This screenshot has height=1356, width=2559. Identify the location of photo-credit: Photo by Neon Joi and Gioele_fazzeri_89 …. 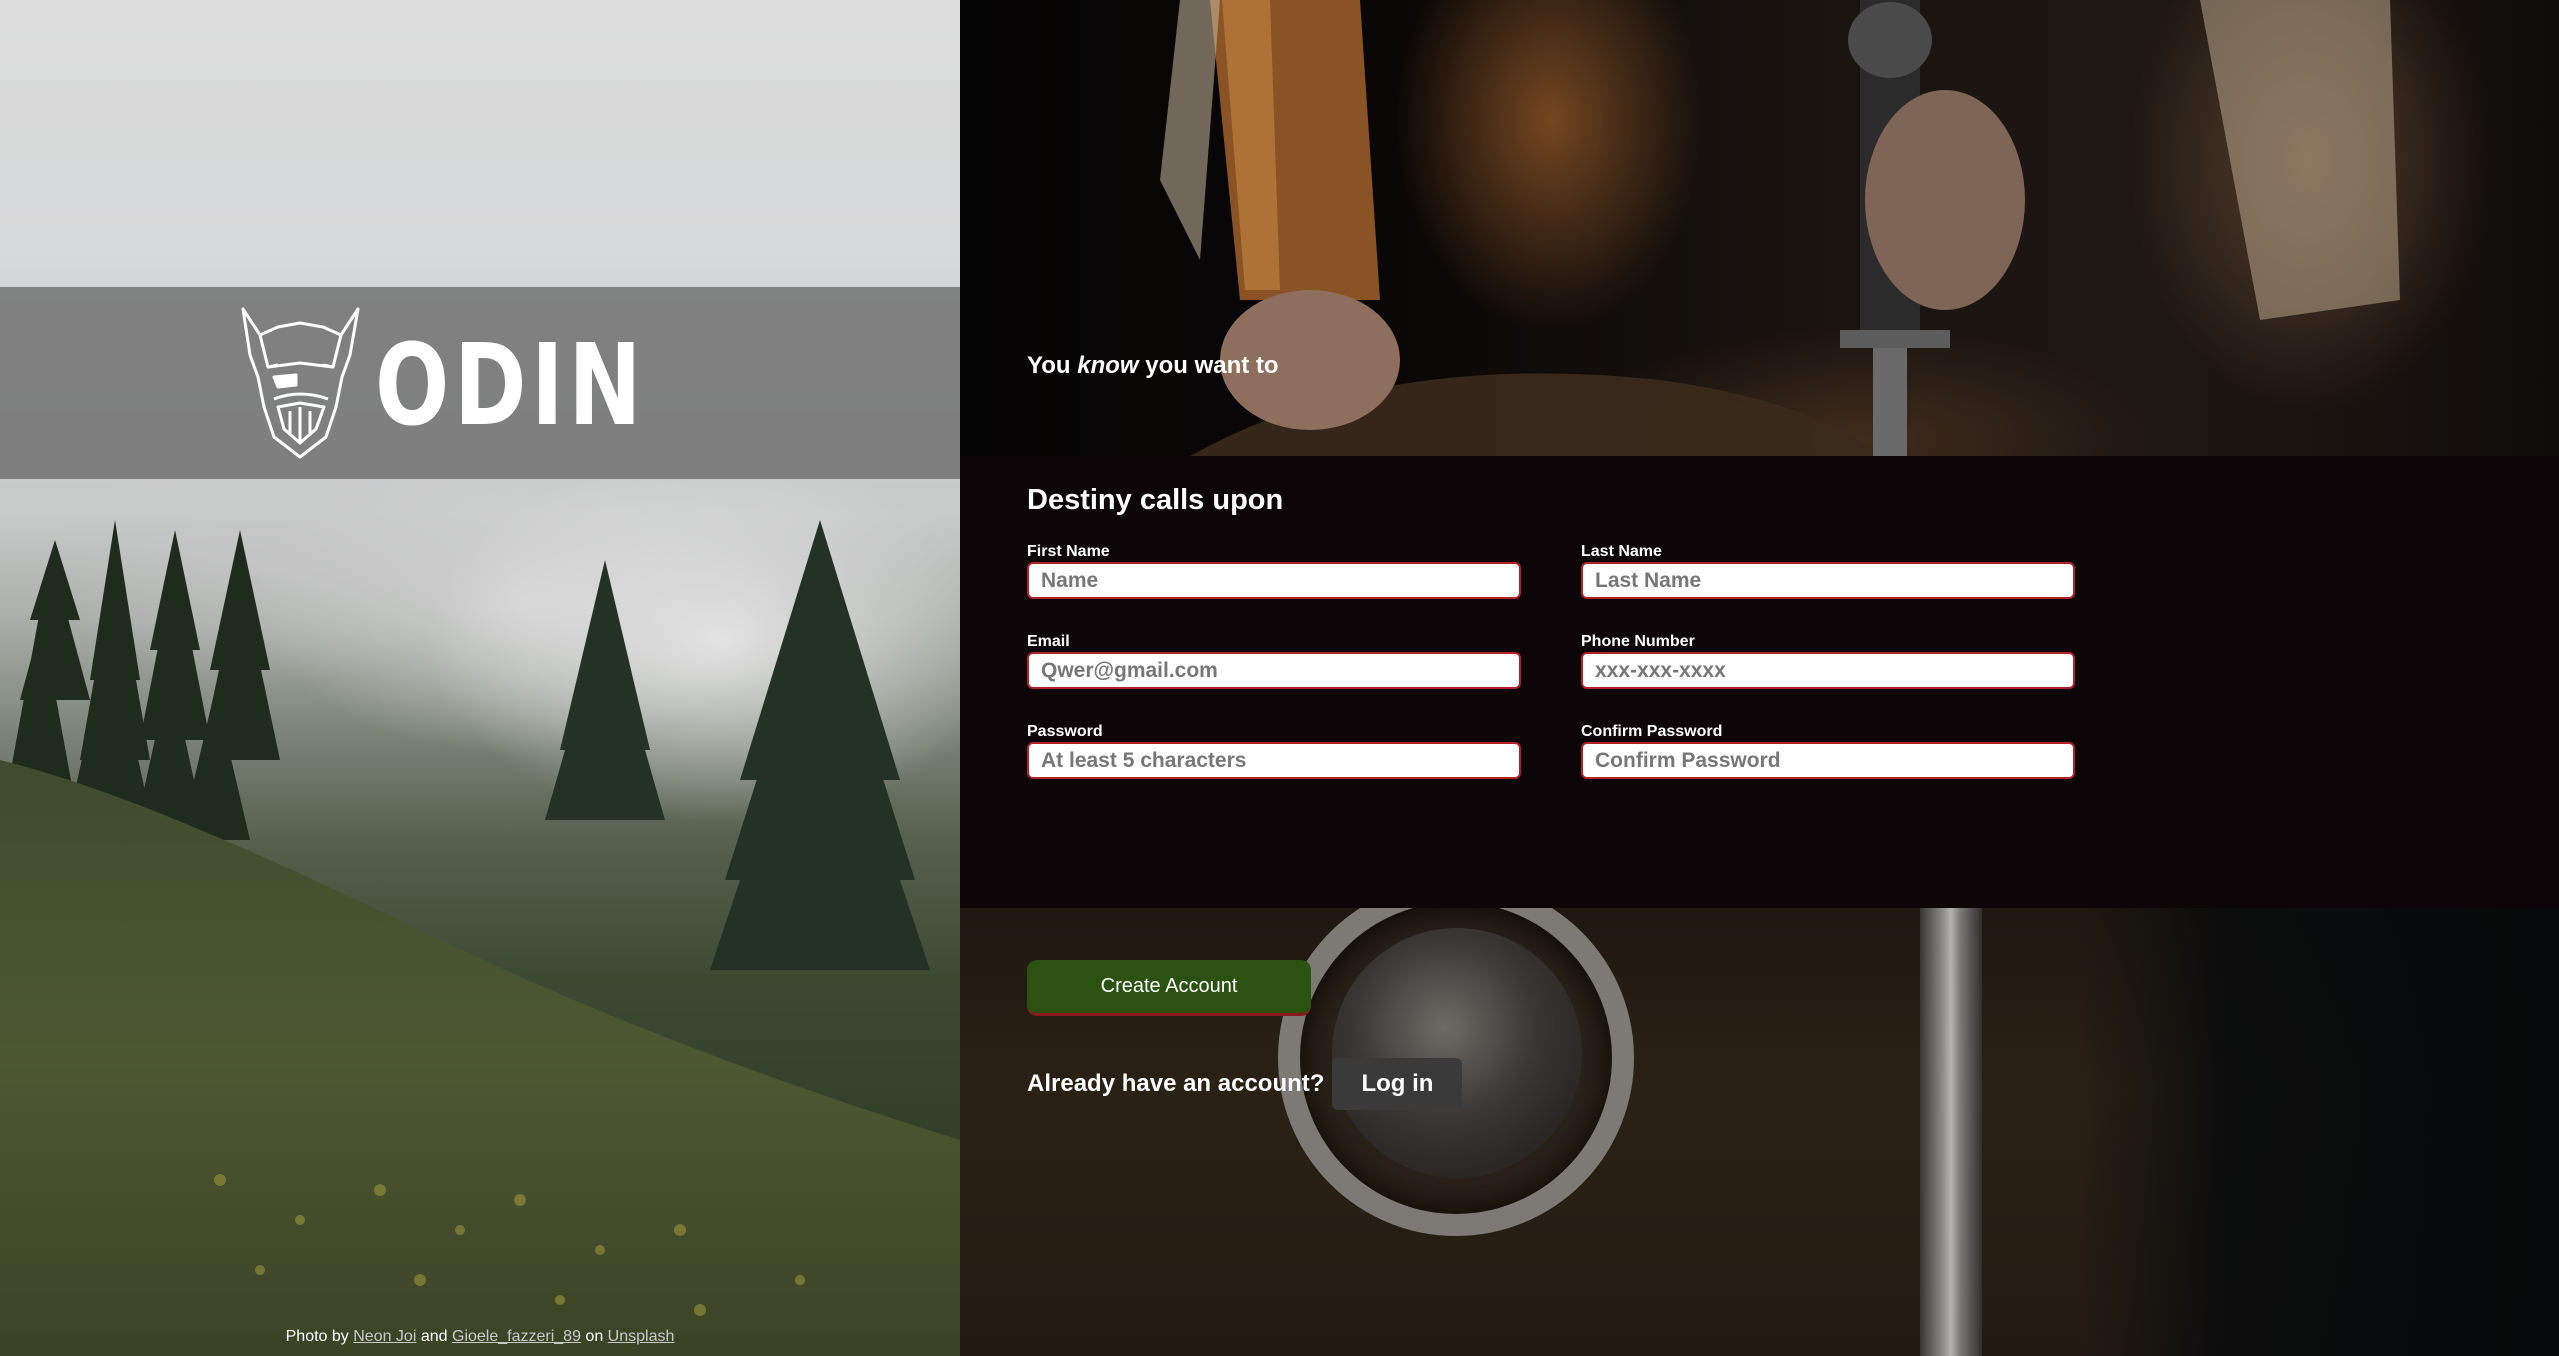
(480, 1337).